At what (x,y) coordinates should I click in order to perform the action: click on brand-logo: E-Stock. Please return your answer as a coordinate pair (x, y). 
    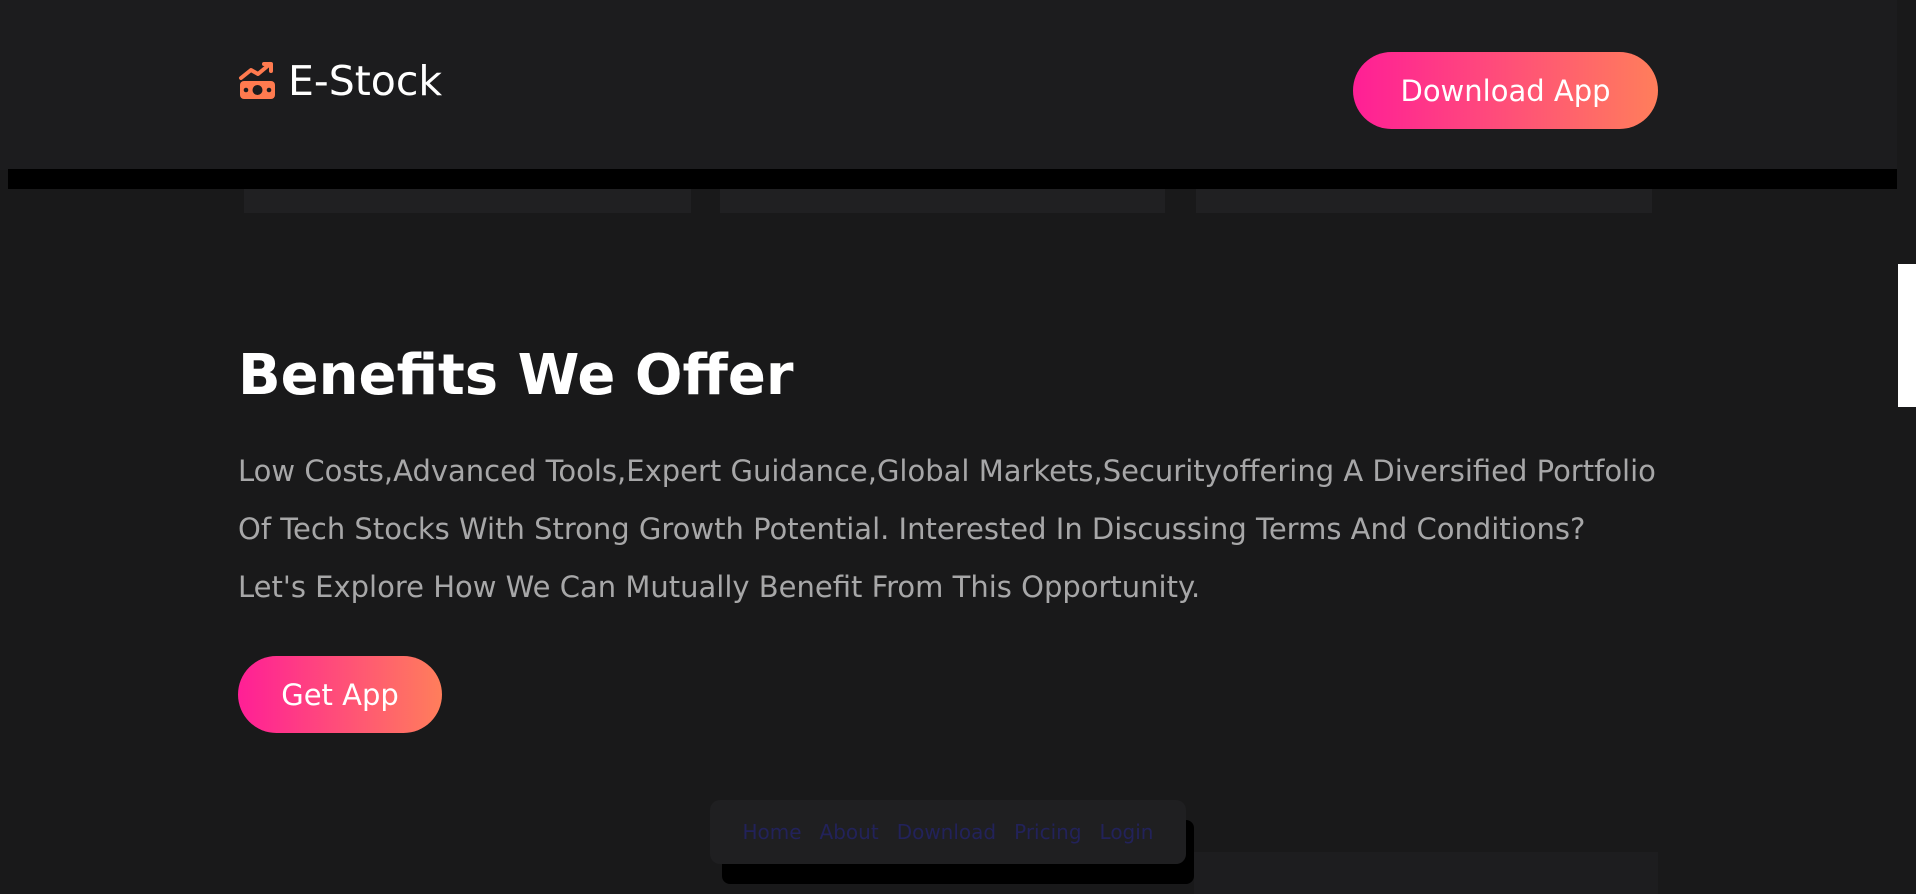
    Looking at the image, I should click on (339, 81).